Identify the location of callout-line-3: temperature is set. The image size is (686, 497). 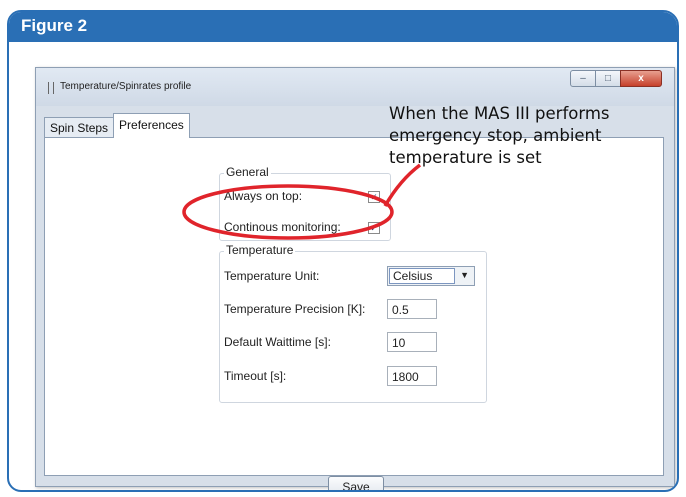
(465, 157).